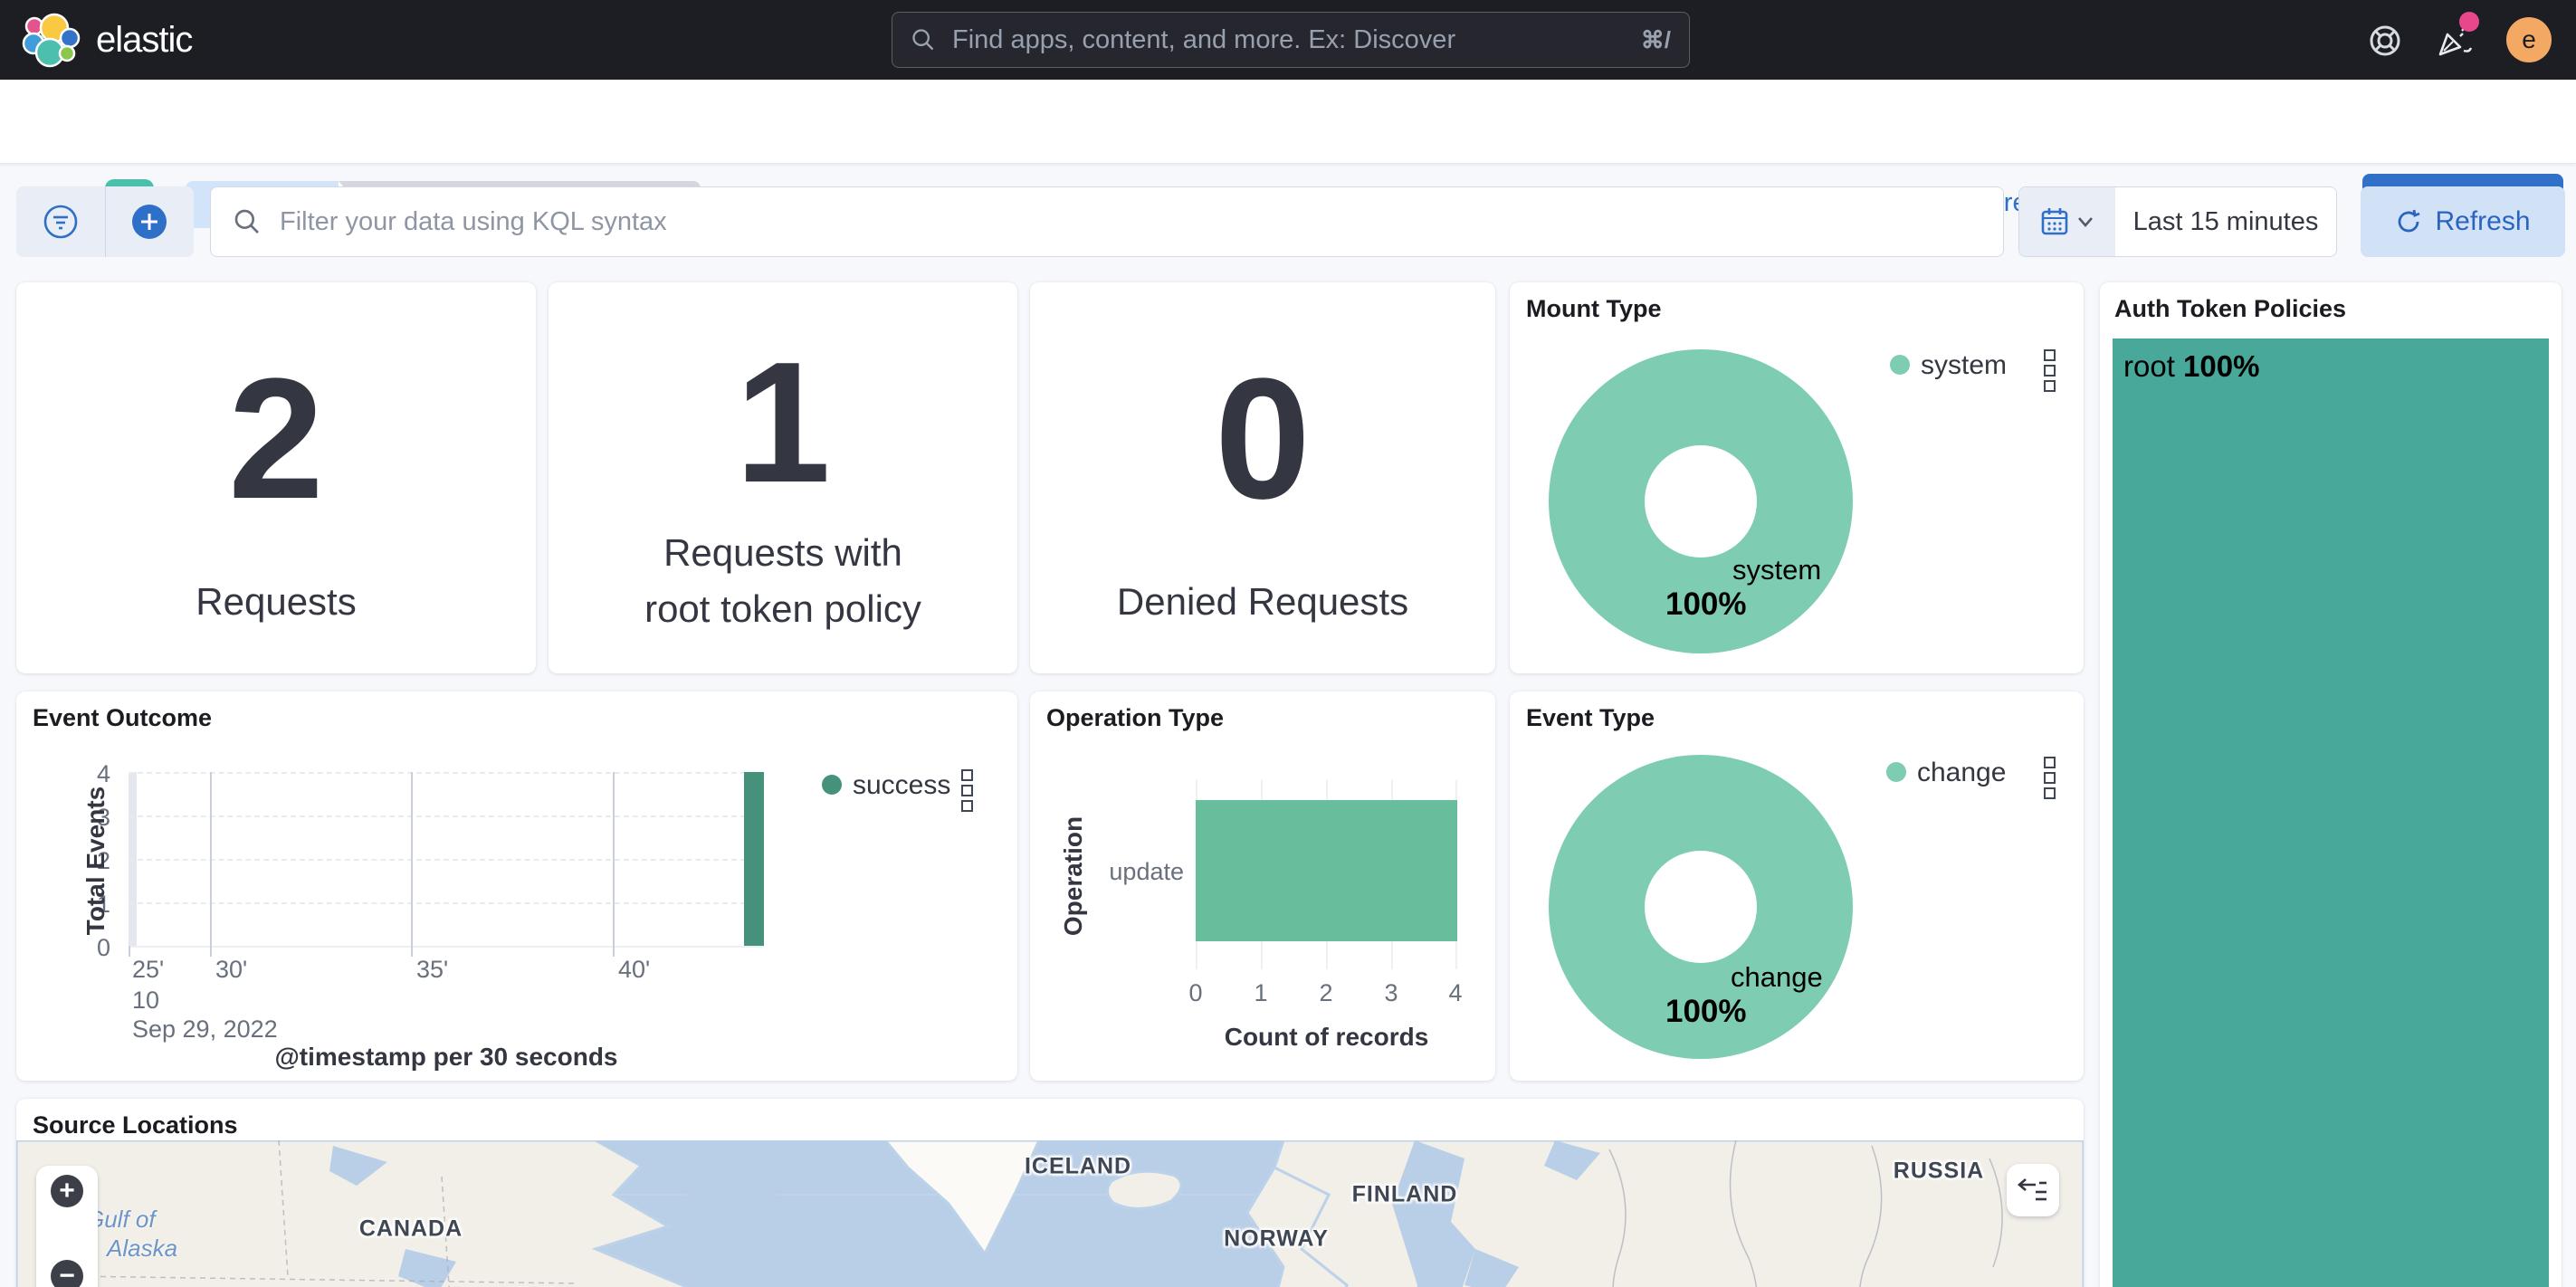 The height and width of the screenshot is (1287, 2576). What do you see at coordinates (52, 41) in the screenshot?
I see `elastic-logo-icon` at bounding box center [52, 41].